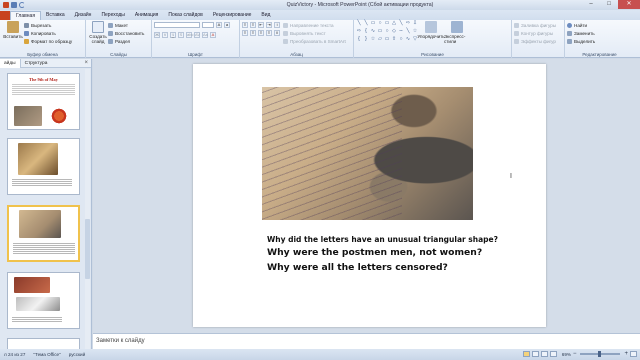 Image resolution: width=640 pixels, height=360 pixels. Describe the element at coordinates (277, 25) in the screenshot. I see `line-spacing-button: ↕` at that location.